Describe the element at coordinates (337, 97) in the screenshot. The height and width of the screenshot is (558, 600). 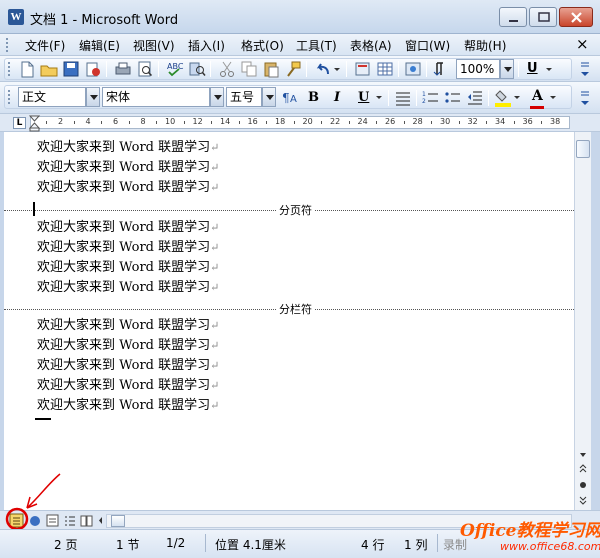
I see `italic-button: I` at that location.